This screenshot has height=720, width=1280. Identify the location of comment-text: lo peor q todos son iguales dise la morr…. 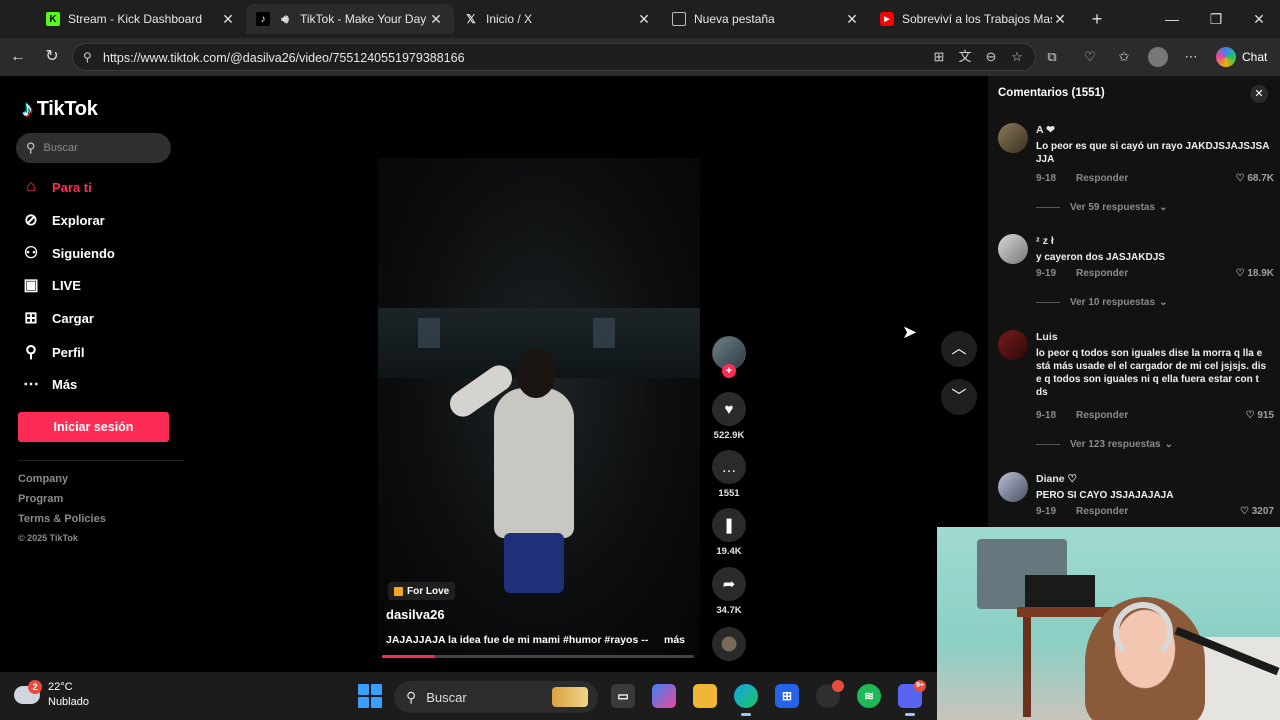
(1151, 373).